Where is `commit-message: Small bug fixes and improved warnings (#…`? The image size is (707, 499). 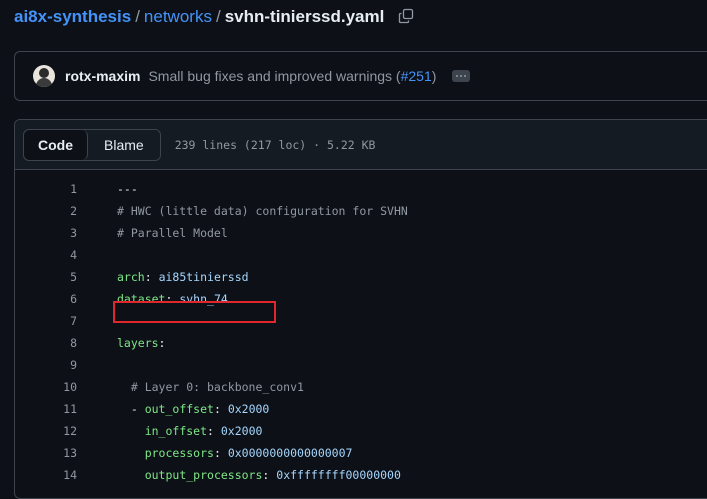
commit-message: Small bug fixes and improved warnings (#… is located at coordinates (292, 76).